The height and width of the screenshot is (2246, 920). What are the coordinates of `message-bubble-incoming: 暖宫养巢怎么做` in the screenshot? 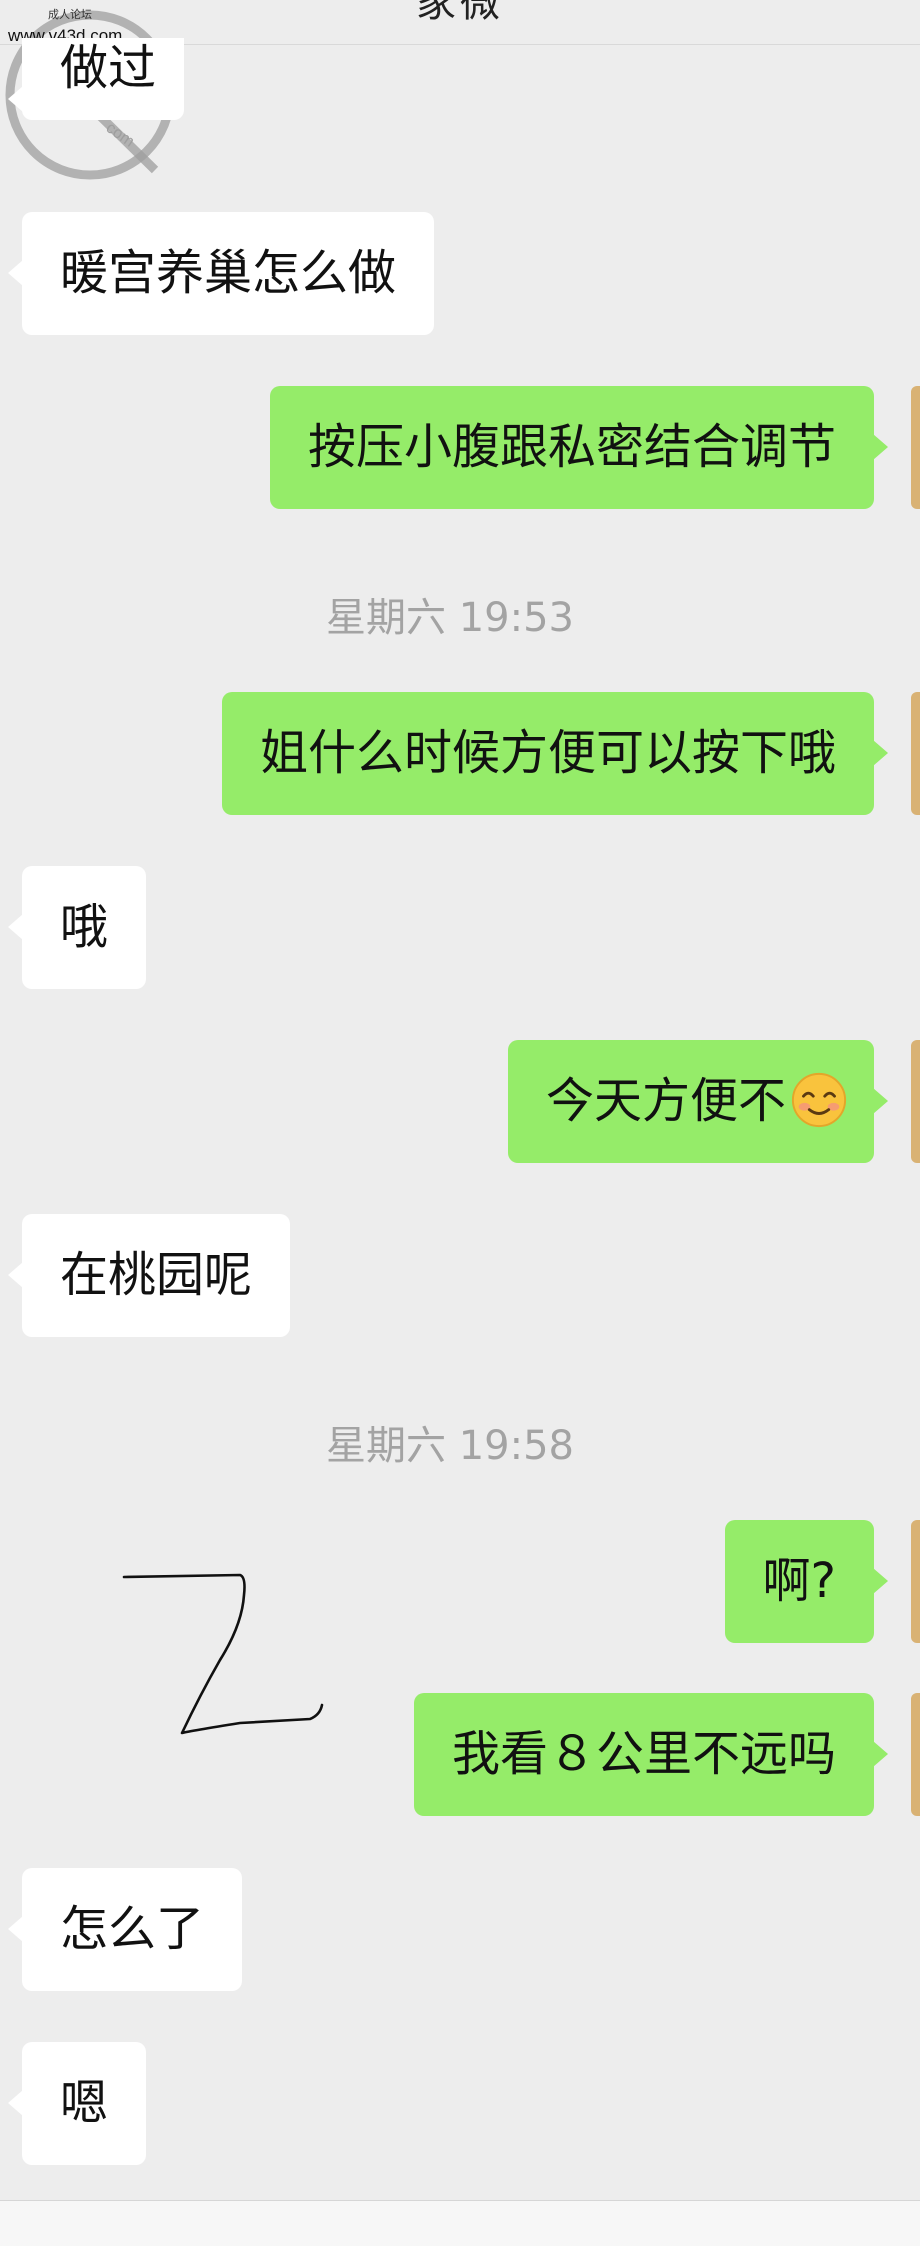 It's located at (221, 273).